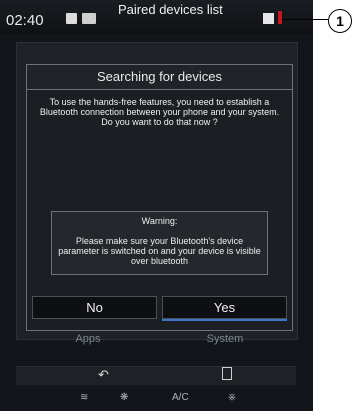 This screenshot has width=354, height=411. I want to click on callout-marker: 1, so click(340, 21).